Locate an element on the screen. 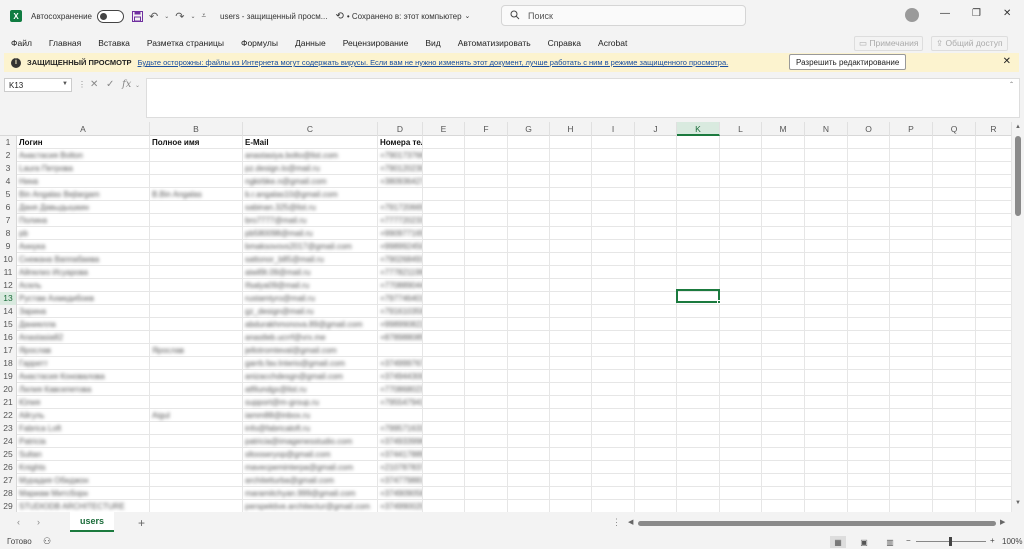 The width and height of the screenshot is (1024, 549). cell: +79012023039 is located at coordinates (400, 168).